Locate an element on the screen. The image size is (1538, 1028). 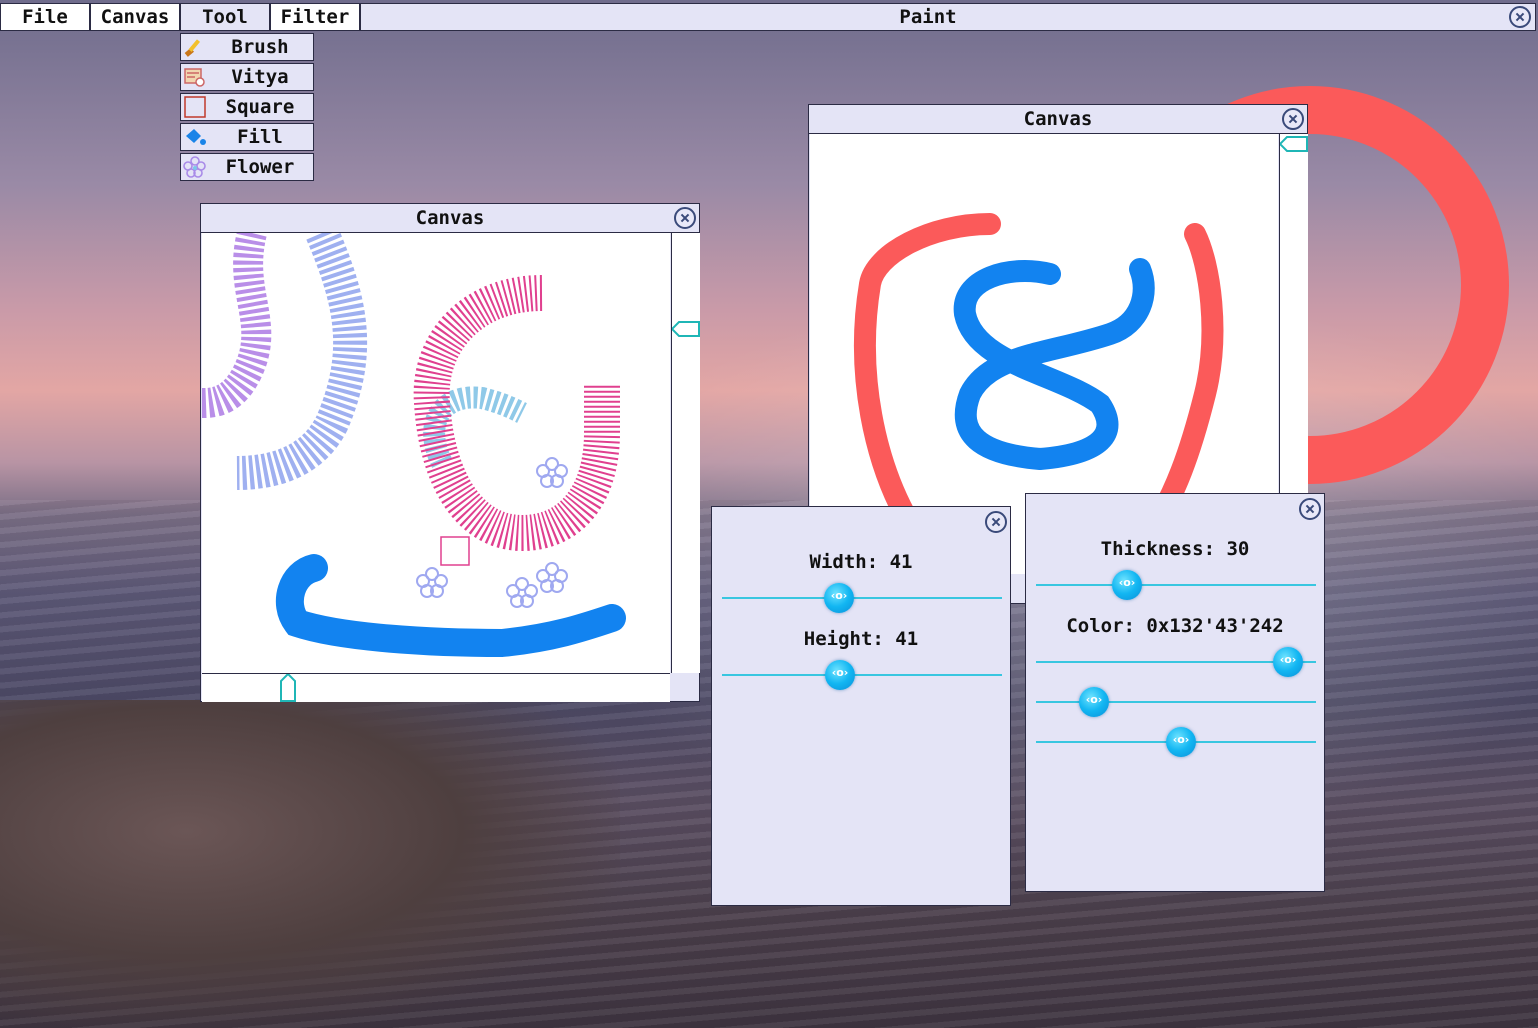
menu-filter: Filter is located at coordinates (316, 17).